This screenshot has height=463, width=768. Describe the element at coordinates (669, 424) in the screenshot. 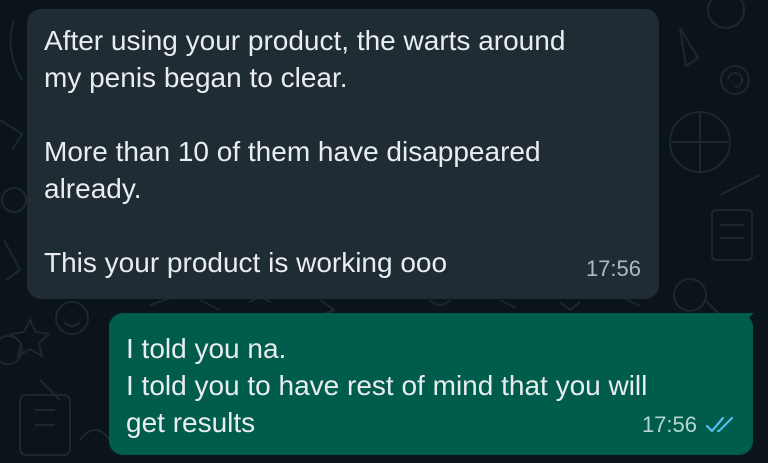

I see `outgoing-message-time: 17:56` at that location.